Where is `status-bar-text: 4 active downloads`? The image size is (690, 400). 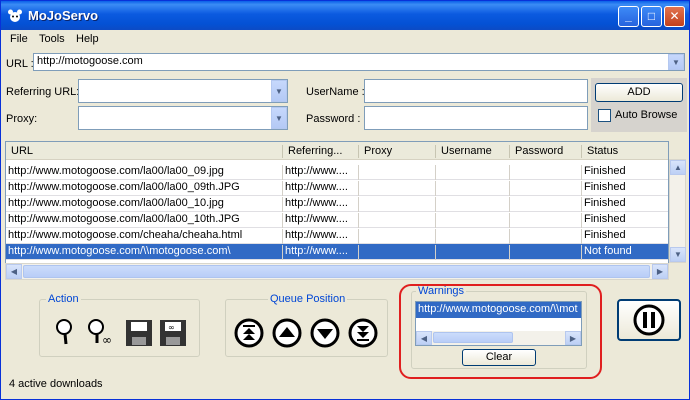
status-bar-text: 4 active downloads is located at coordinates (56, 384).